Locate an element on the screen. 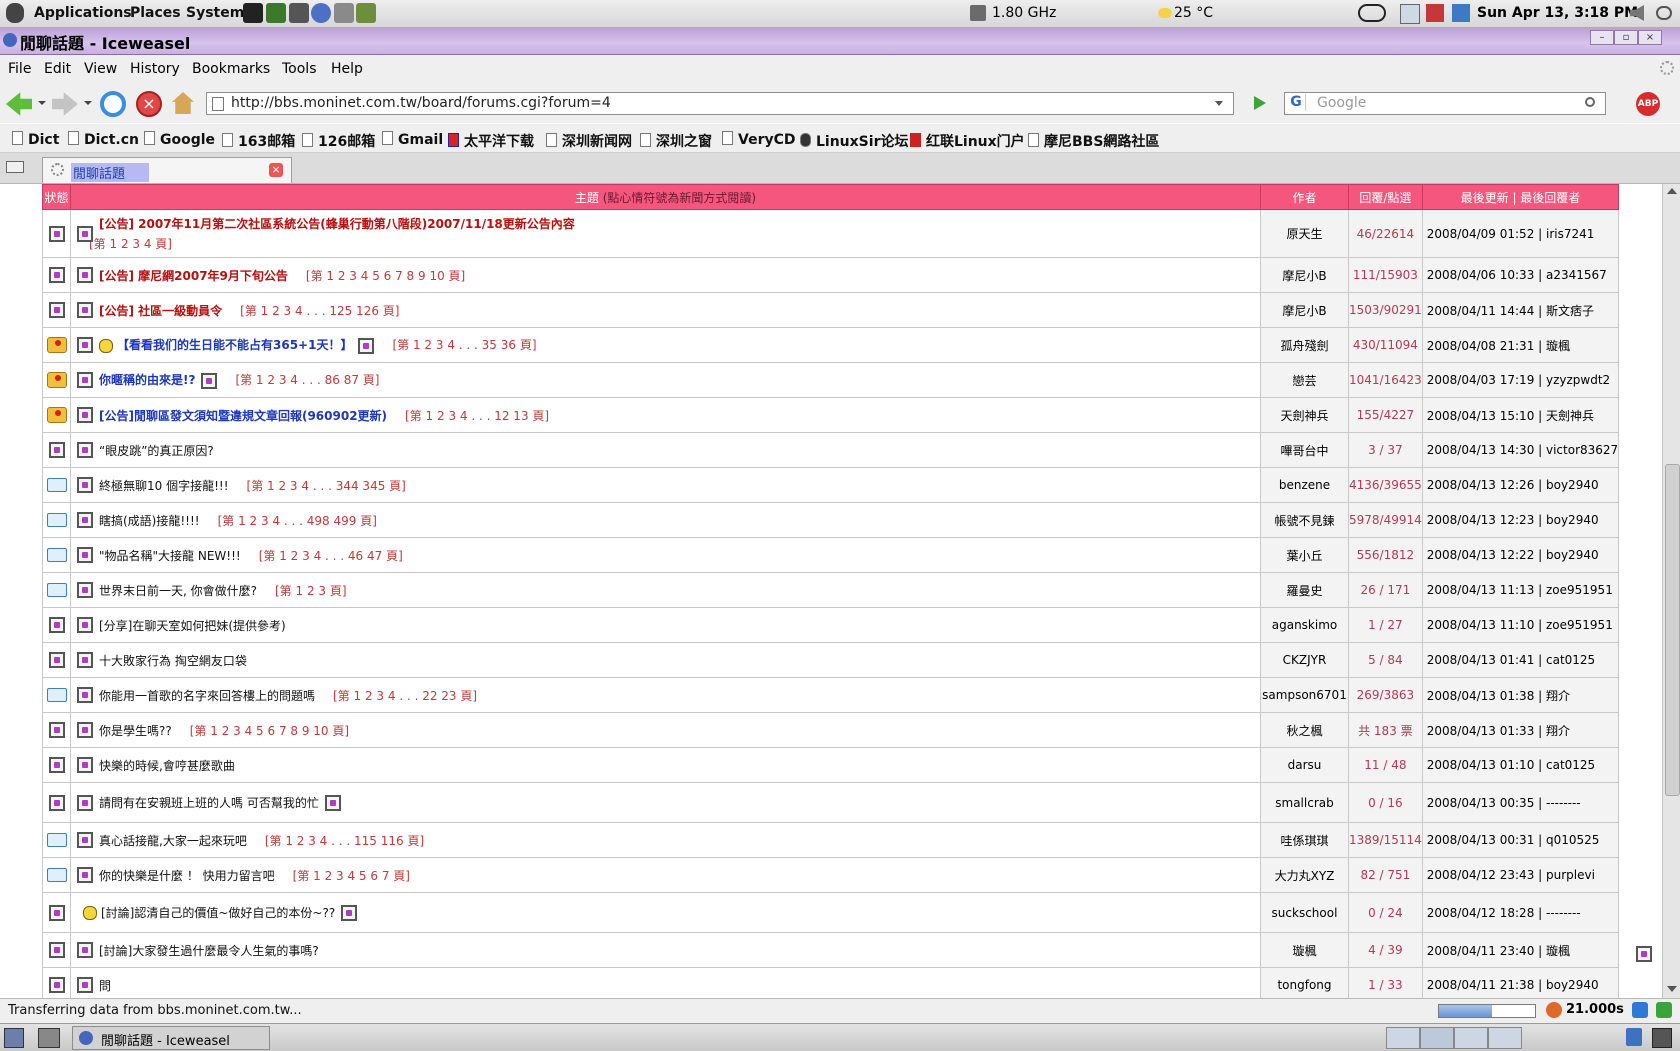  taskbar-window-button: 閒聊話題 - Iceweasel is located at coordinates (171, 1038).